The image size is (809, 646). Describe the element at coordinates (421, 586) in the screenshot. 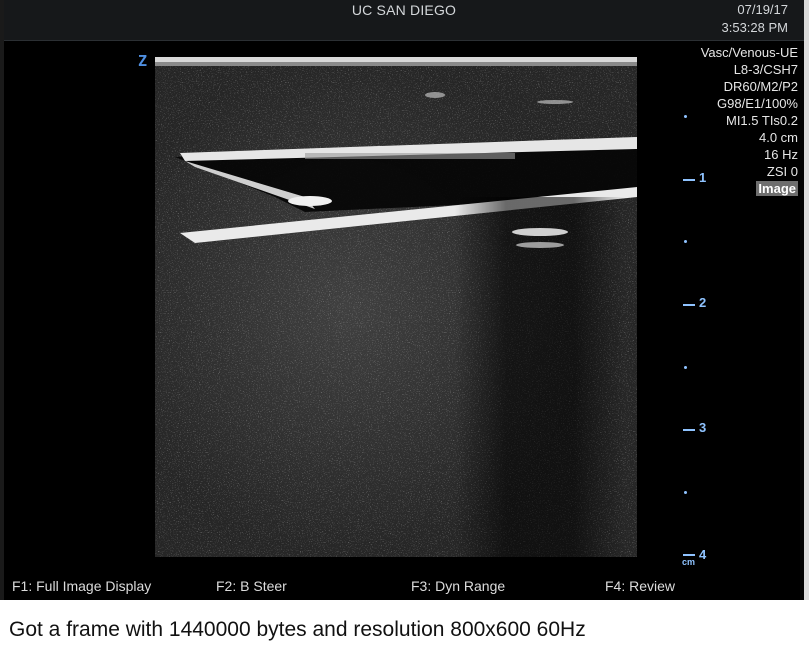

I see `f3-key: F3:` at that location.